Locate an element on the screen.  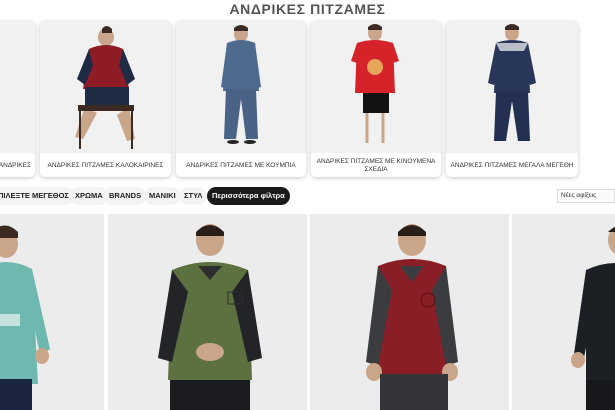
category-card-buttons: ΑΝΔΡΙΚΕΣ ΠΙΤΖΑΜΕΣ ΜΕ ΚΟΥΜΠΙΑ is located at coordinates (241, 99).